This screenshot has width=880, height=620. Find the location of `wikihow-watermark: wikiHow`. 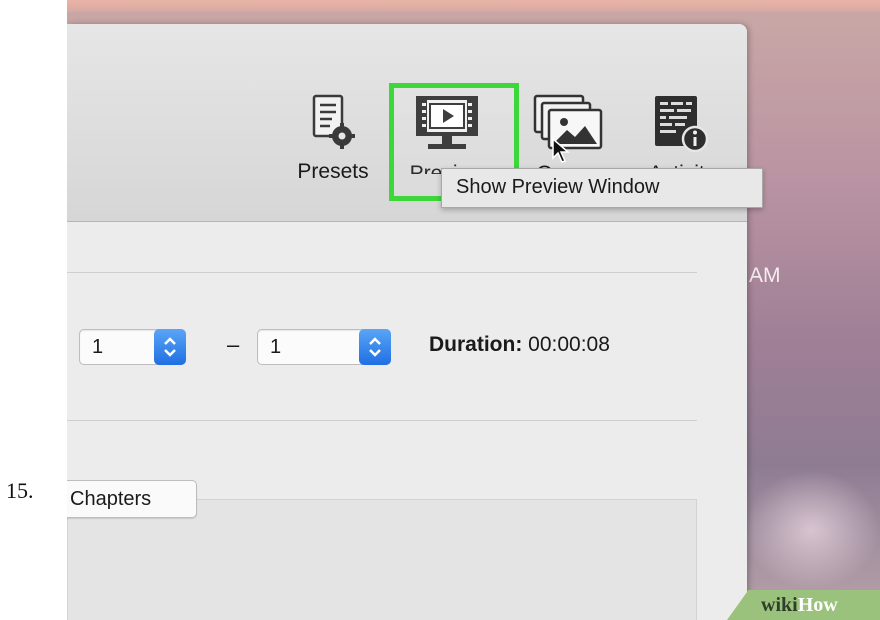

wikihow-watermark: wikiHow is located at coordinates (799, 605).